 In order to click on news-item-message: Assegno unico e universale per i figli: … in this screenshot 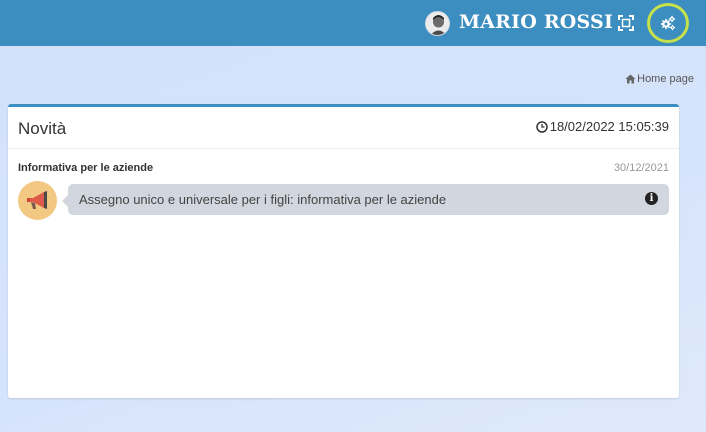, I will do `click(365, 199)`.